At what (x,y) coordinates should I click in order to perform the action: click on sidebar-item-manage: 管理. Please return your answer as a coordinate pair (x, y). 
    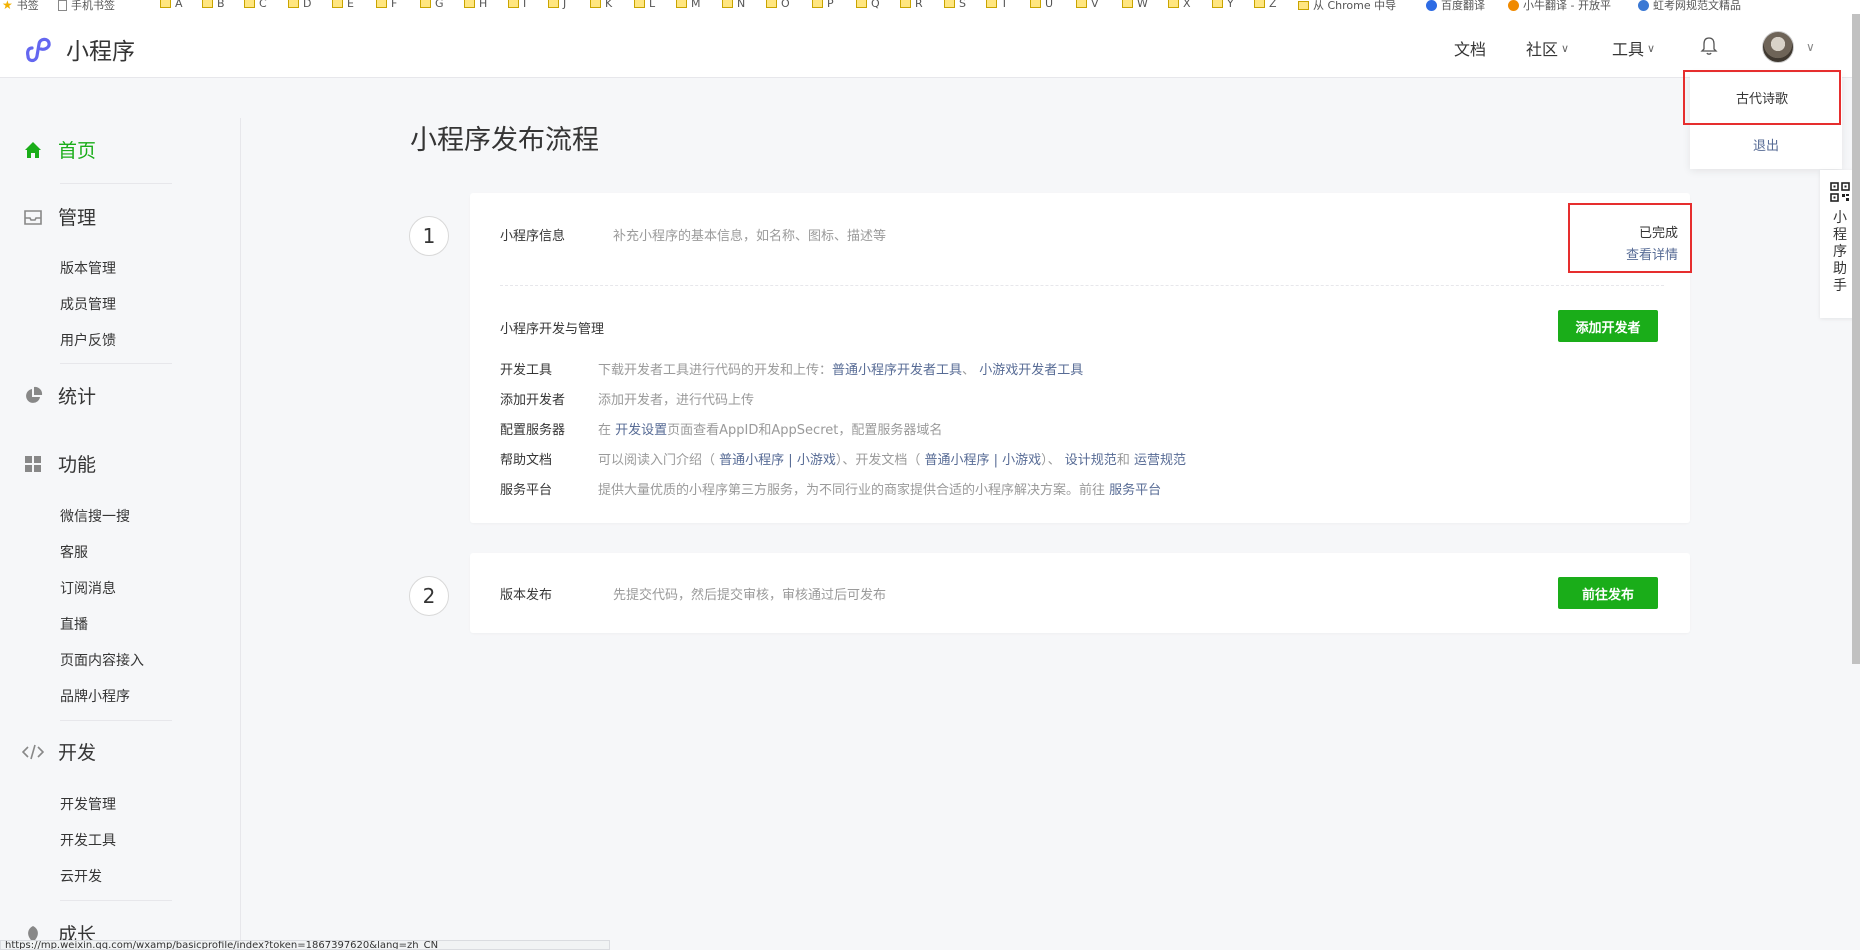
    Looking at the image, I should click on (59, 216).